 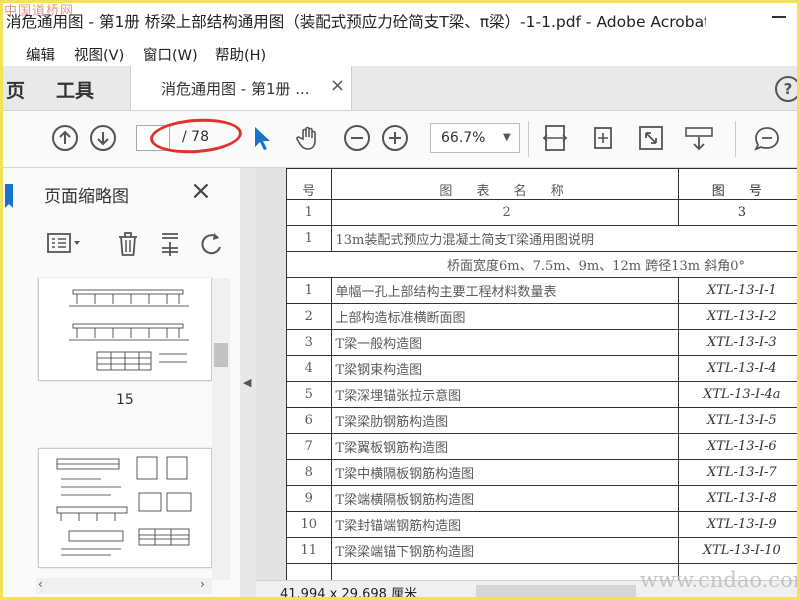 I want to click on minus-circle-icon, so click(x=357, y=138).